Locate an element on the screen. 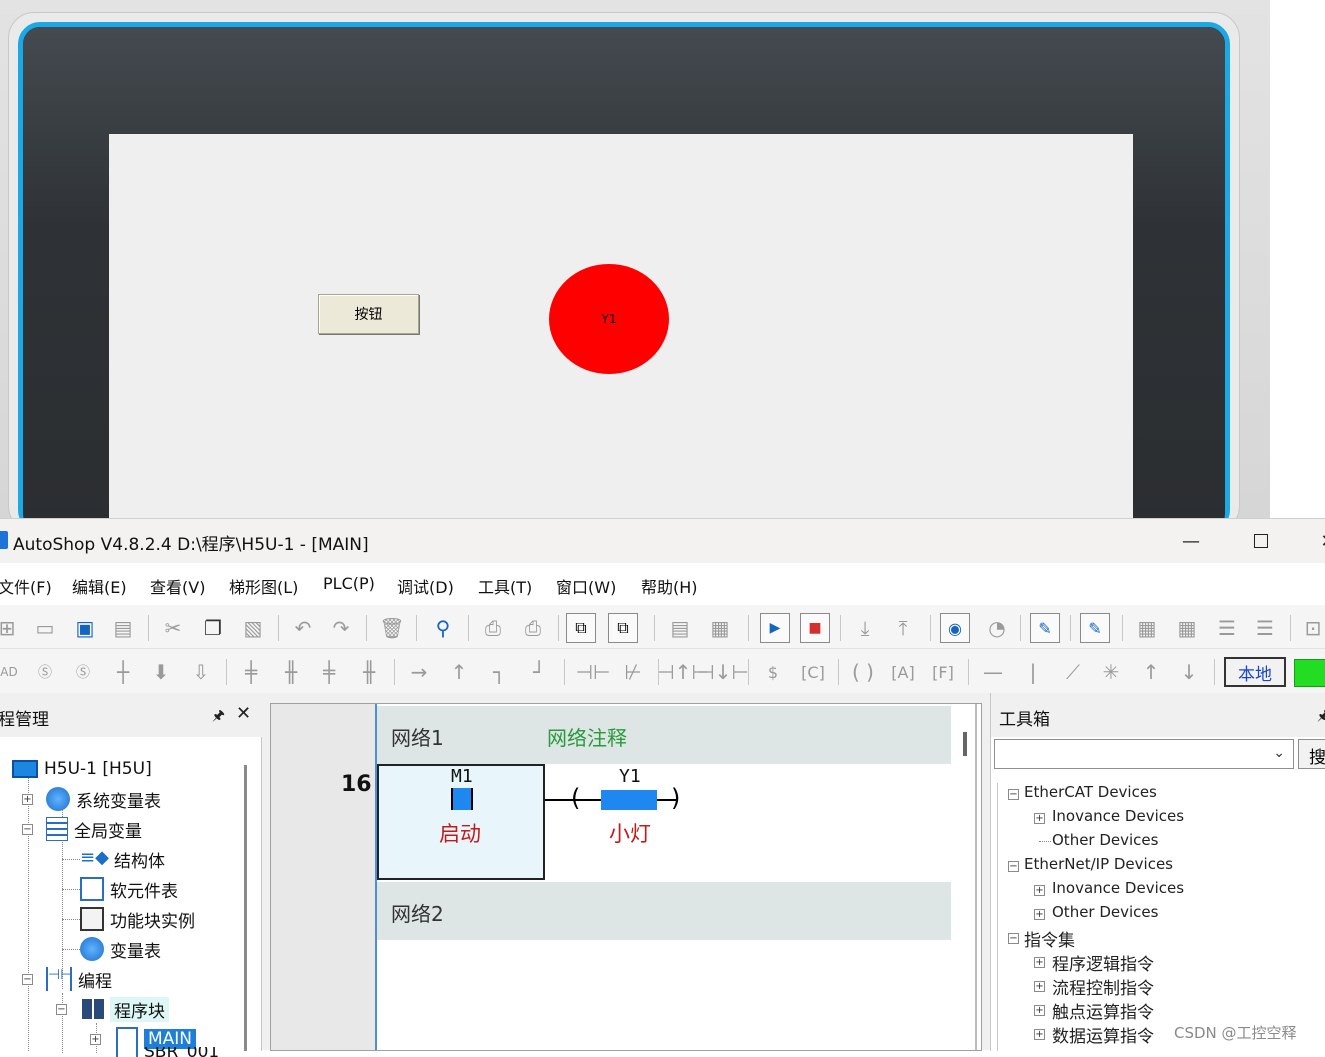  tree-root: H5U-1 [H5U] is located at coordinates (82, 769).